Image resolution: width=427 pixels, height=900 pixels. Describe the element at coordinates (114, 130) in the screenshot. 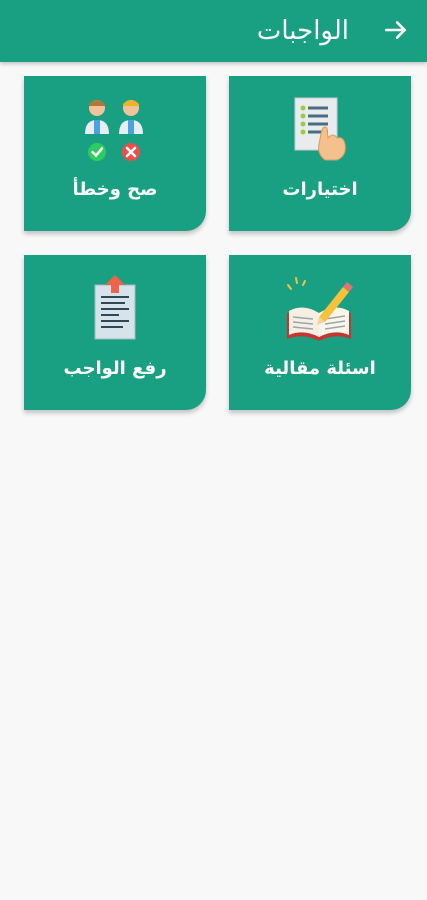

I see `true-false-people-icon` at that location.